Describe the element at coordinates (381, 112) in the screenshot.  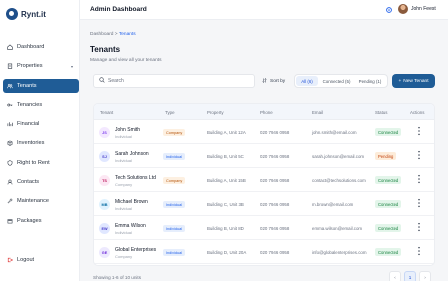
I see `column-header-status: Status` at that location.